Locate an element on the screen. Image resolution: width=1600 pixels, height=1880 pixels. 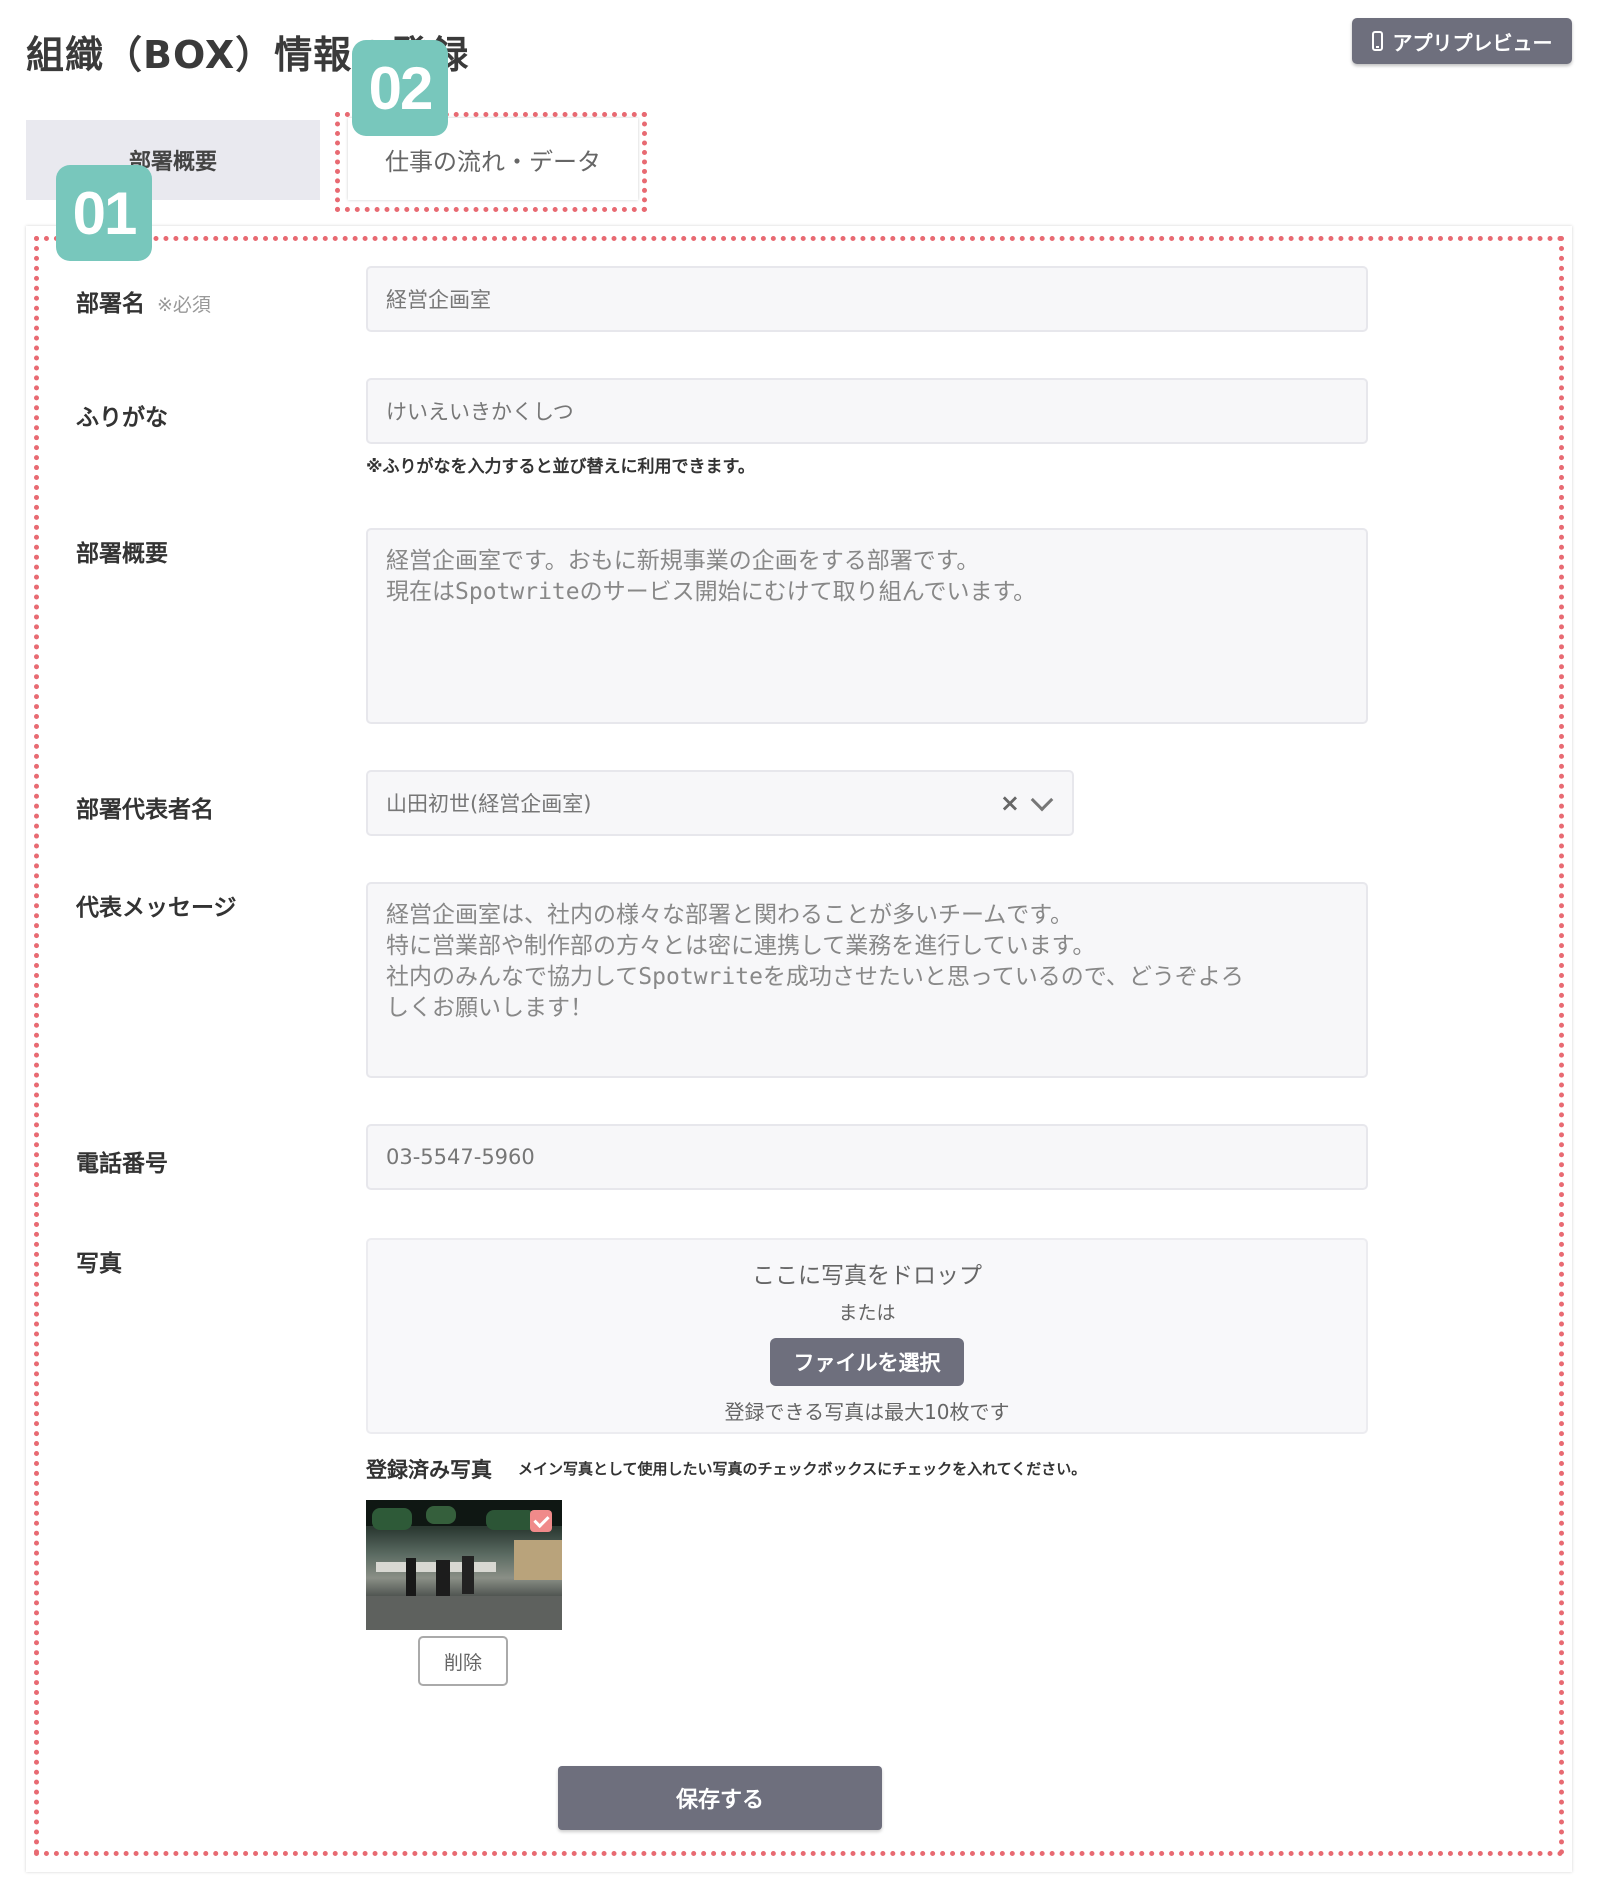
smartphone-icon is located at coordinates (1377, 41).